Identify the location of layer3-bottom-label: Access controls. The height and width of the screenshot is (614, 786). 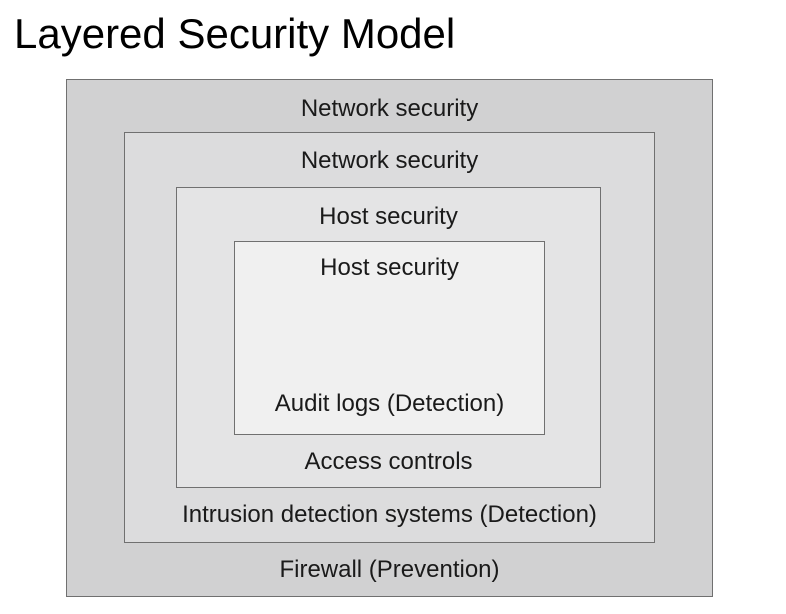
(388, 461).